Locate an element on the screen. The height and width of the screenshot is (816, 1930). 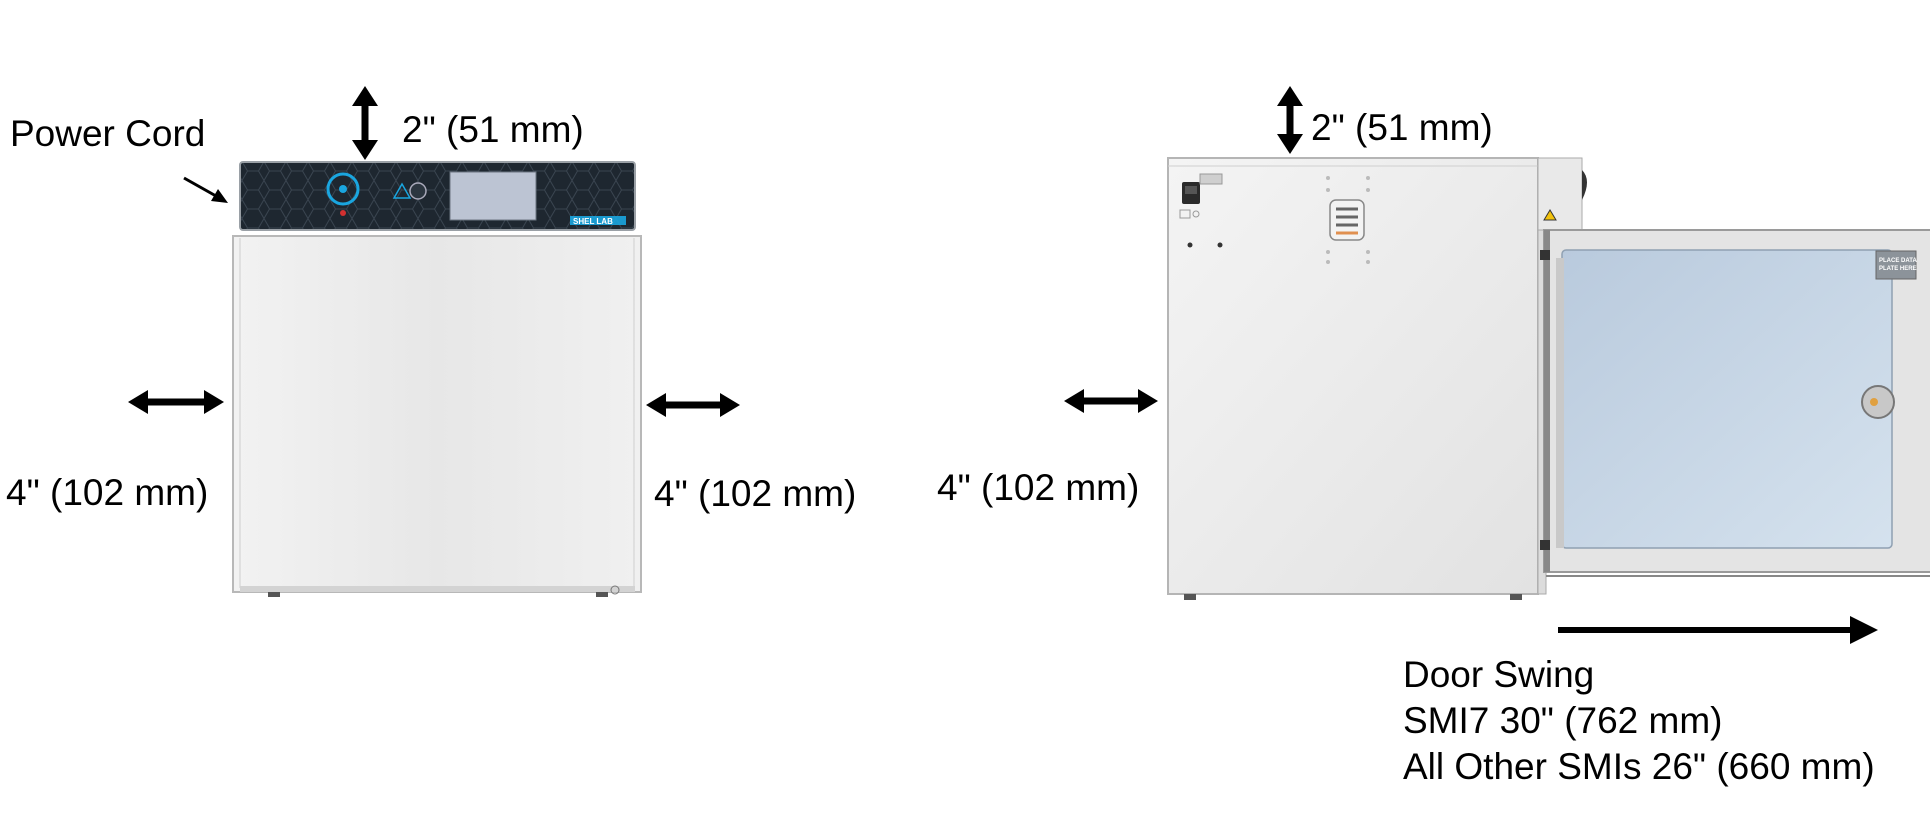
door-glass is located at coordinates (1727, 399).